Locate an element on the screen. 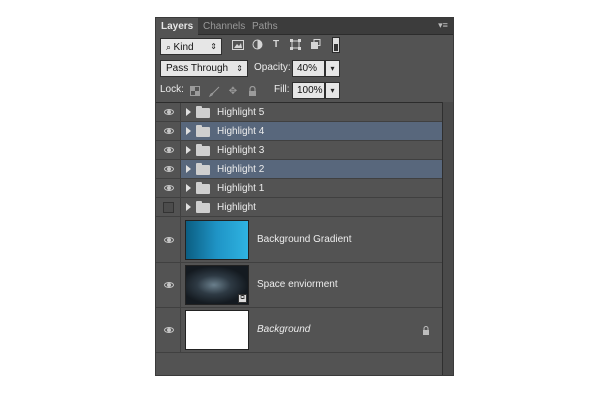 Image resolution: width=600 pixels, height=400 pixels. hidden-visibility-box is located at coordinates (168, 207).